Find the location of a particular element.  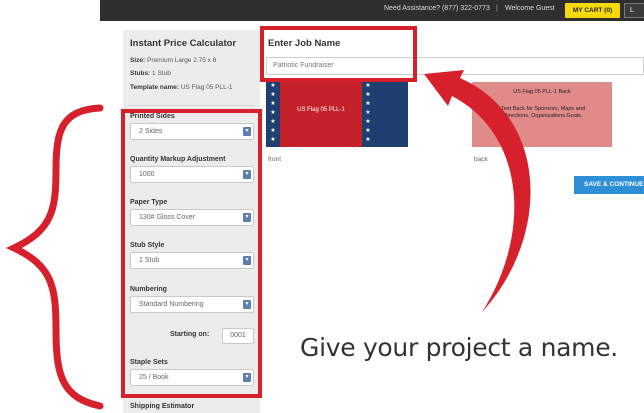

front-preview: ★ ★ ★ ★ ★ ★ ★ US Flag 05 PLL-1 ★ ★ ★ ★ ★ ★ ★ is located at coordinates (337, 114).